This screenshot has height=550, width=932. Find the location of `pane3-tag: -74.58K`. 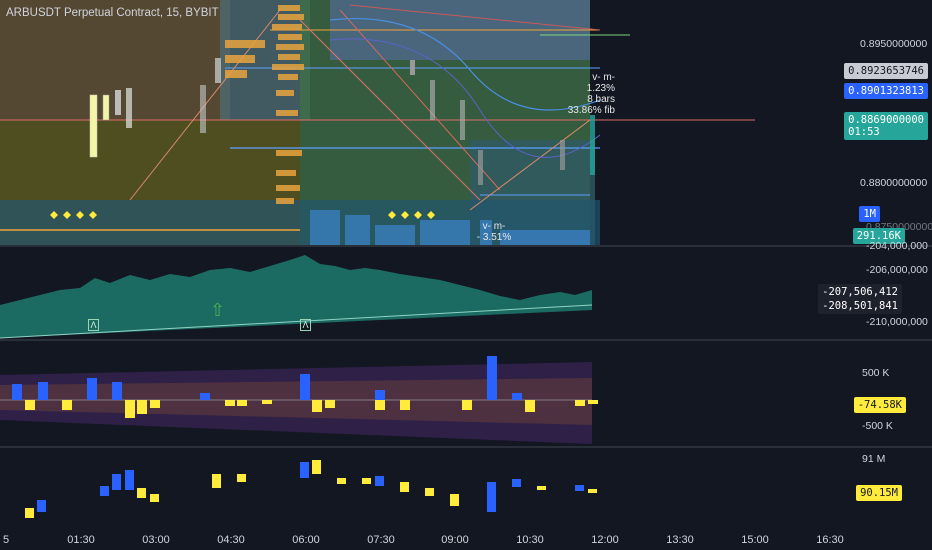

pane3-tag: -74.58K is located at coordinates (879, 405).